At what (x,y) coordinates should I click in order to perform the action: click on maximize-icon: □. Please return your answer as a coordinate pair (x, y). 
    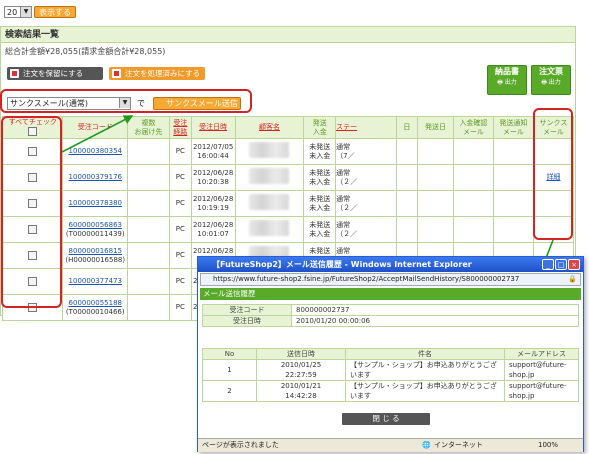
    Looking at the image, I should click on (561, 264).